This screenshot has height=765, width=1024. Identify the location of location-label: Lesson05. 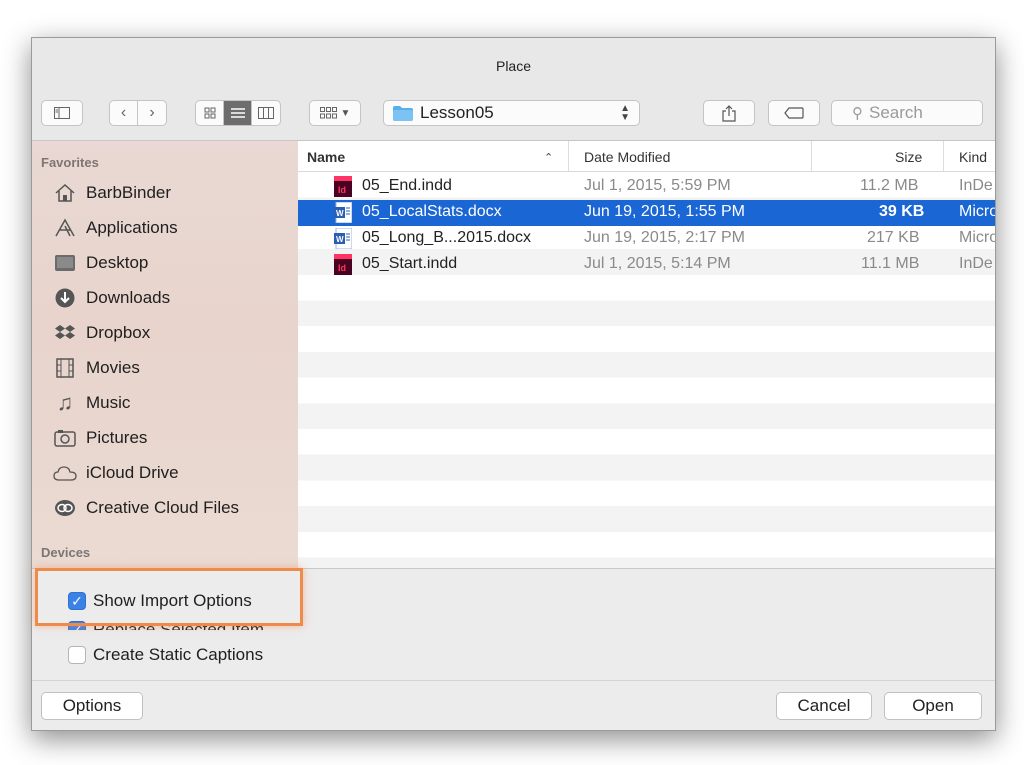
(457, 112).